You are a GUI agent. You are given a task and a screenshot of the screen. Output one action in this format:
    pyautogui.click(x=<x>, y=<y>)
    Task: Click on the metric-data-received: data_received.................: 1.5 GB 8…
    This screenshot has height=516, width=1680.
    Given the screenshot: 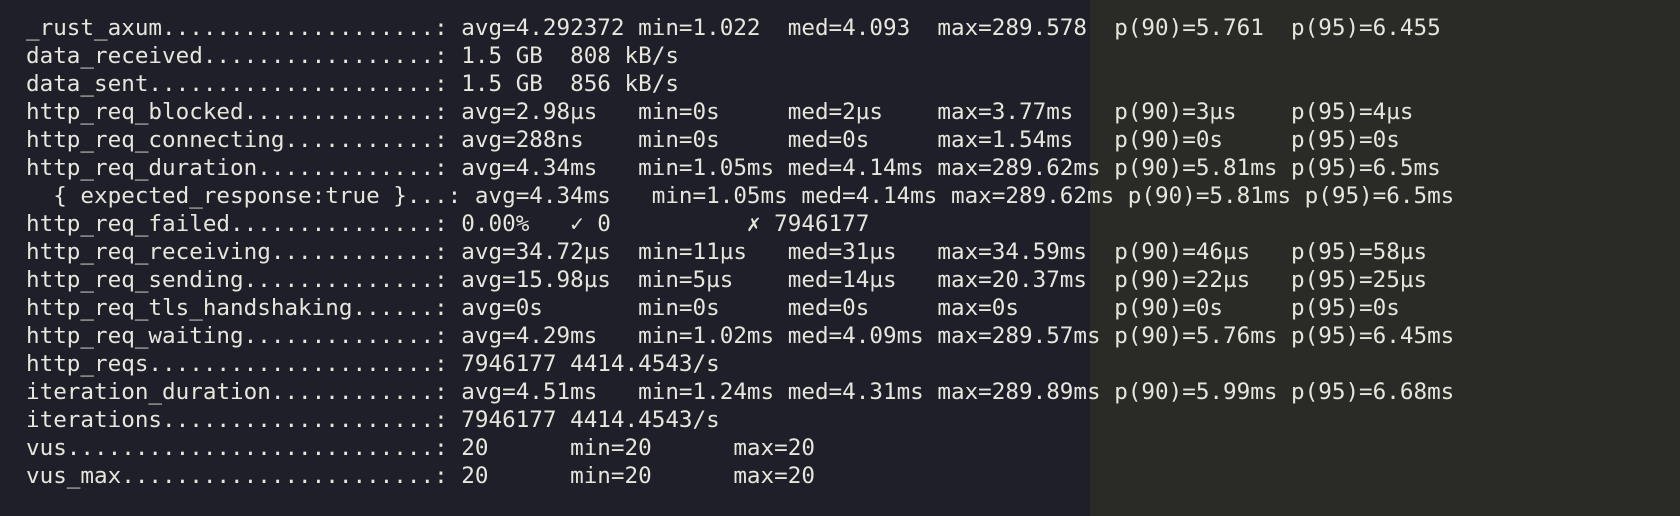 What is the action you would take?
    pyautogui.click(x=352, y=56)
    